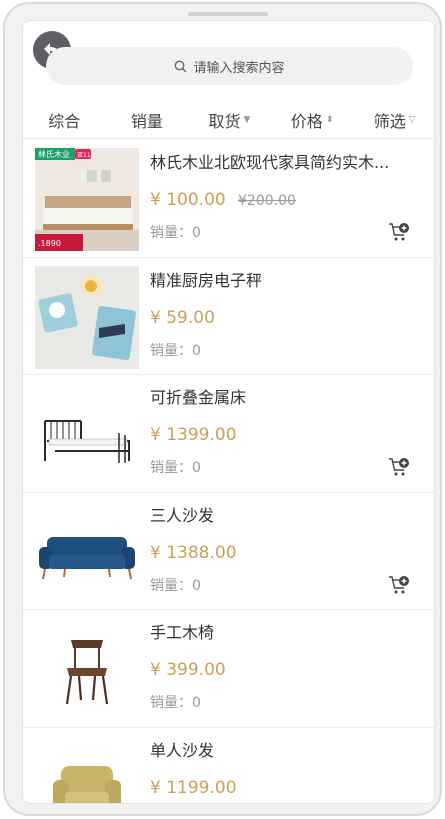  I want to click on product-item: 精准厨房电子秤 ¥ 59.00 销量：0, so click(228, 316).